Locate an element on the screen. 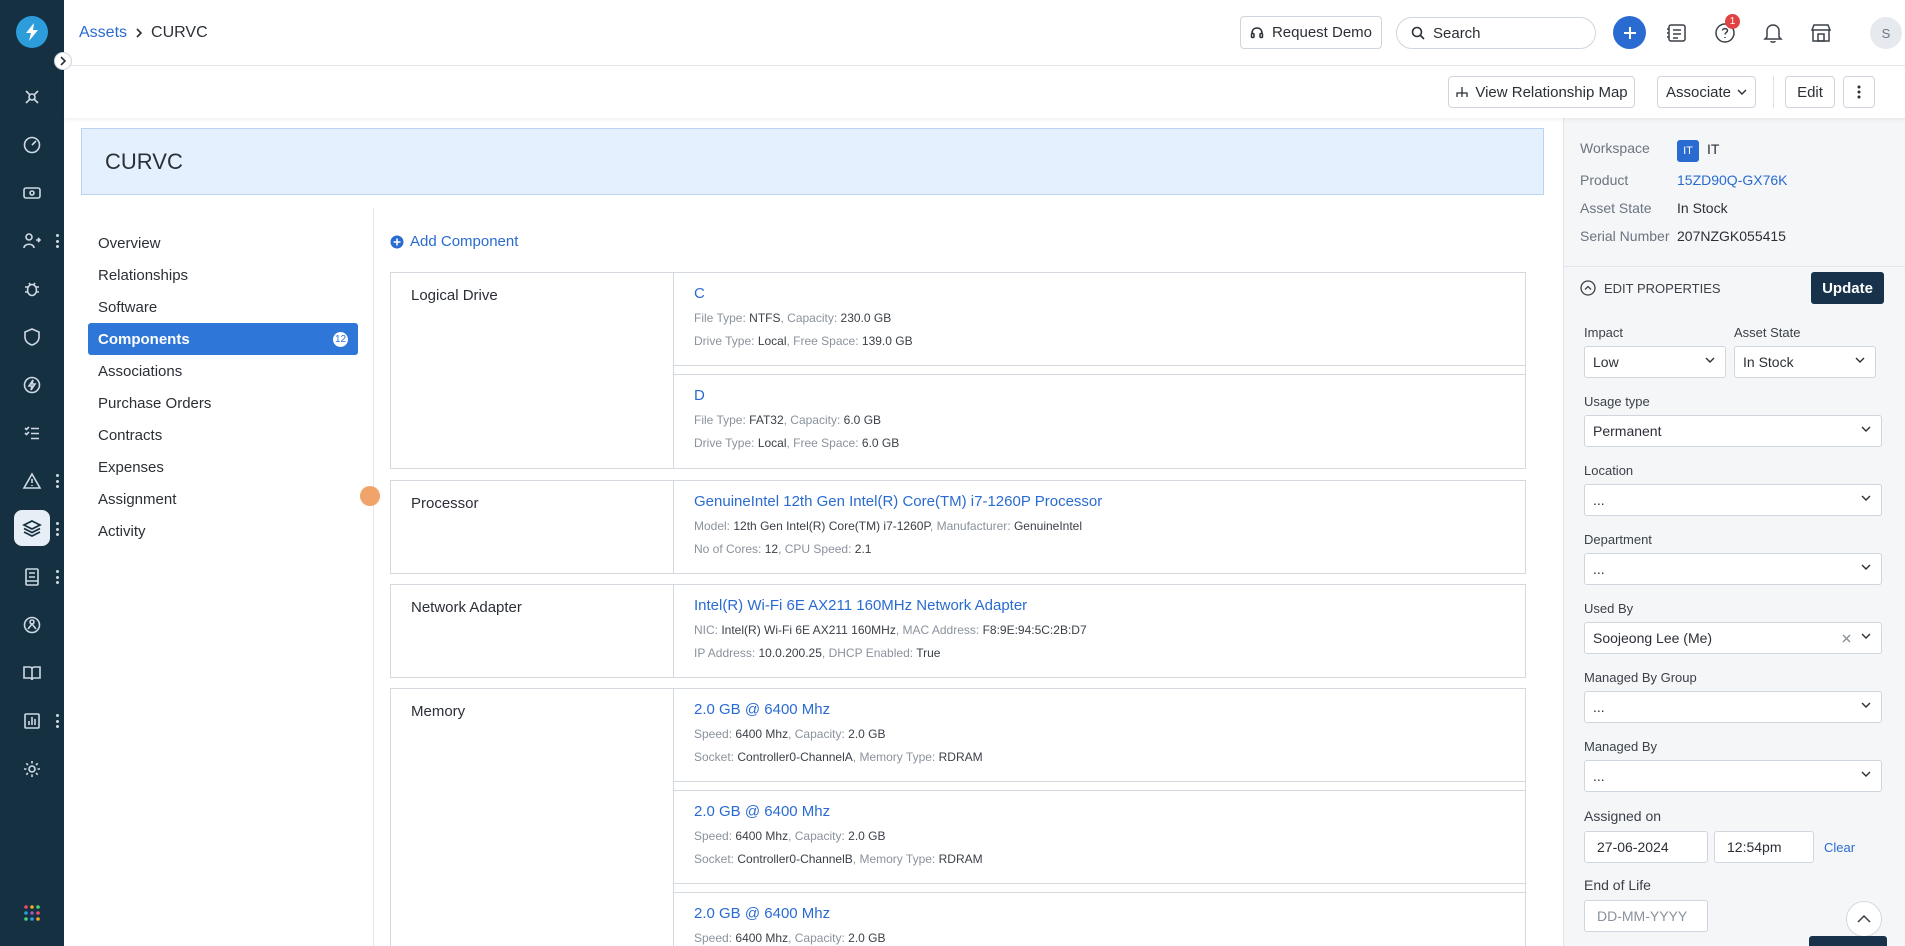  guide-beacon is located at coordinates (370, 496).